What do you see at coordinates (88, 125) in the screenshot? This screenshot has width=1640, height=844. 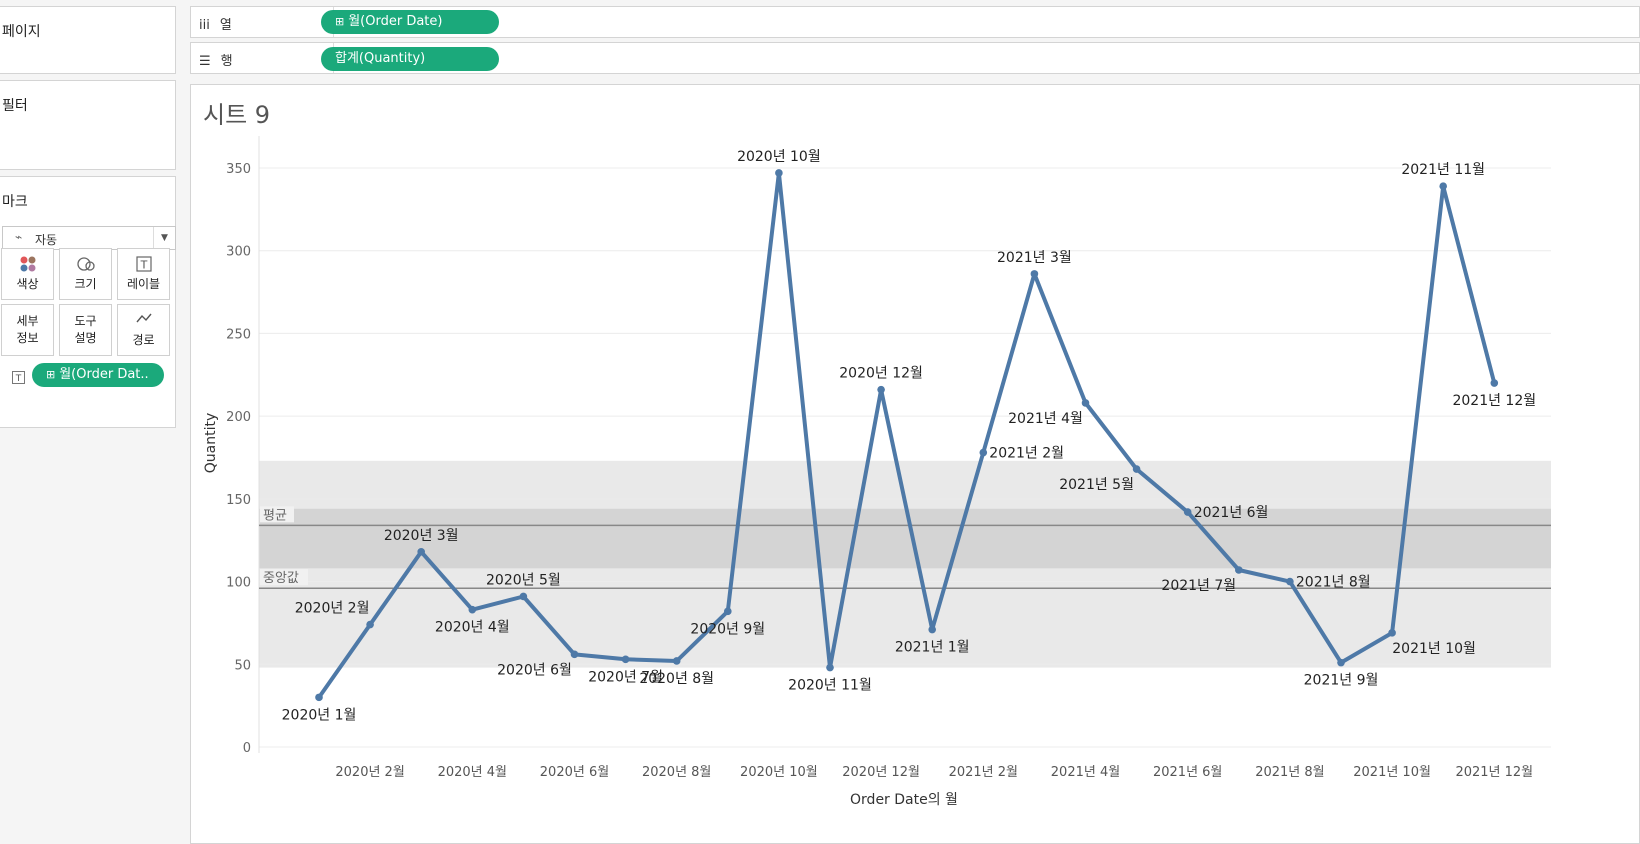 I see `filters-card: 필터` at bounding box center [88, 125].